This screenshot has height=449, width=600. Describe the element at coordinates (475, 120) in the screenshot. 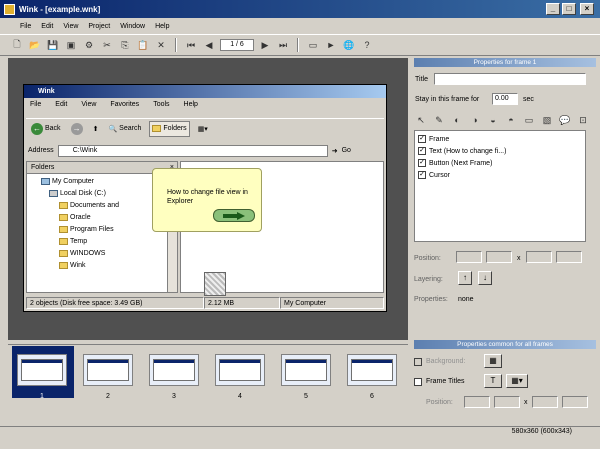

I see `callout-right-icon: ◑` at that location.